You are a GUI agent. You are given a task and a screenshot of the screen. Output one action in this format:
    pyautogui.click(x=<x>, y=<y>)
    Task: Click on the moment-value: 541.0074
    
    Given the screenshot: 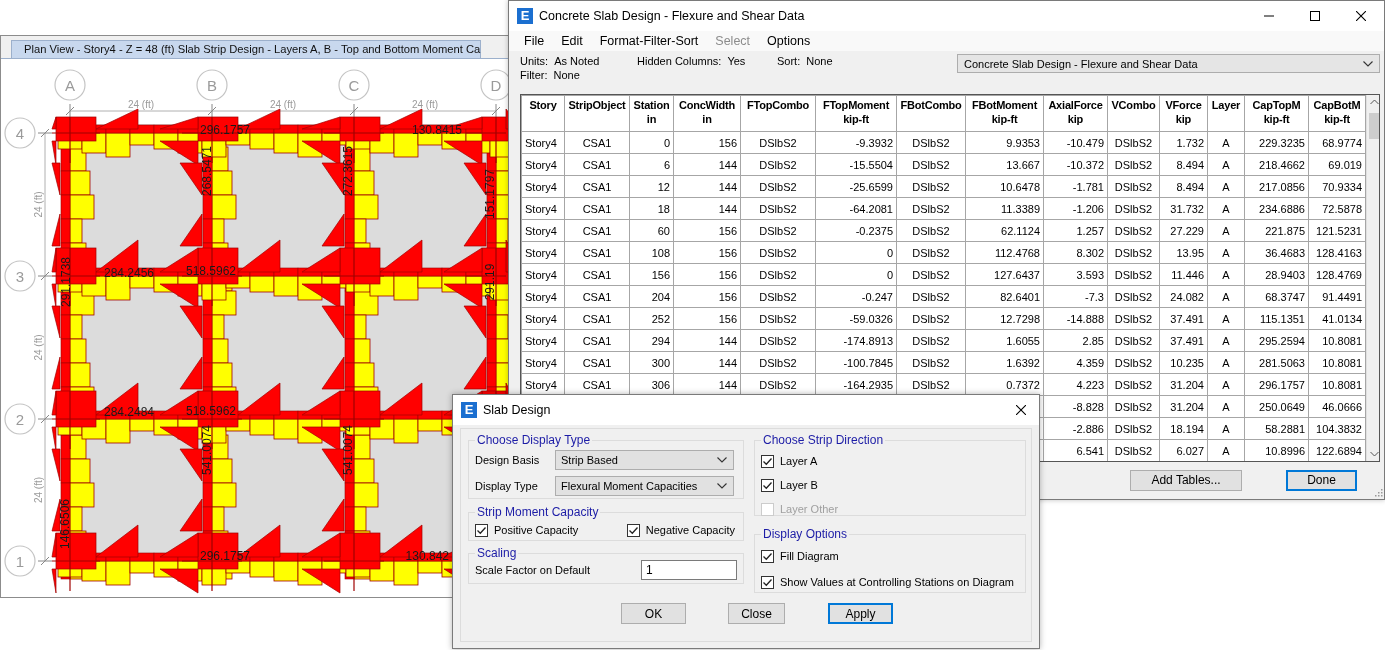 What is the action you would take?
    pyautogui.click(x=207, y=450)
    